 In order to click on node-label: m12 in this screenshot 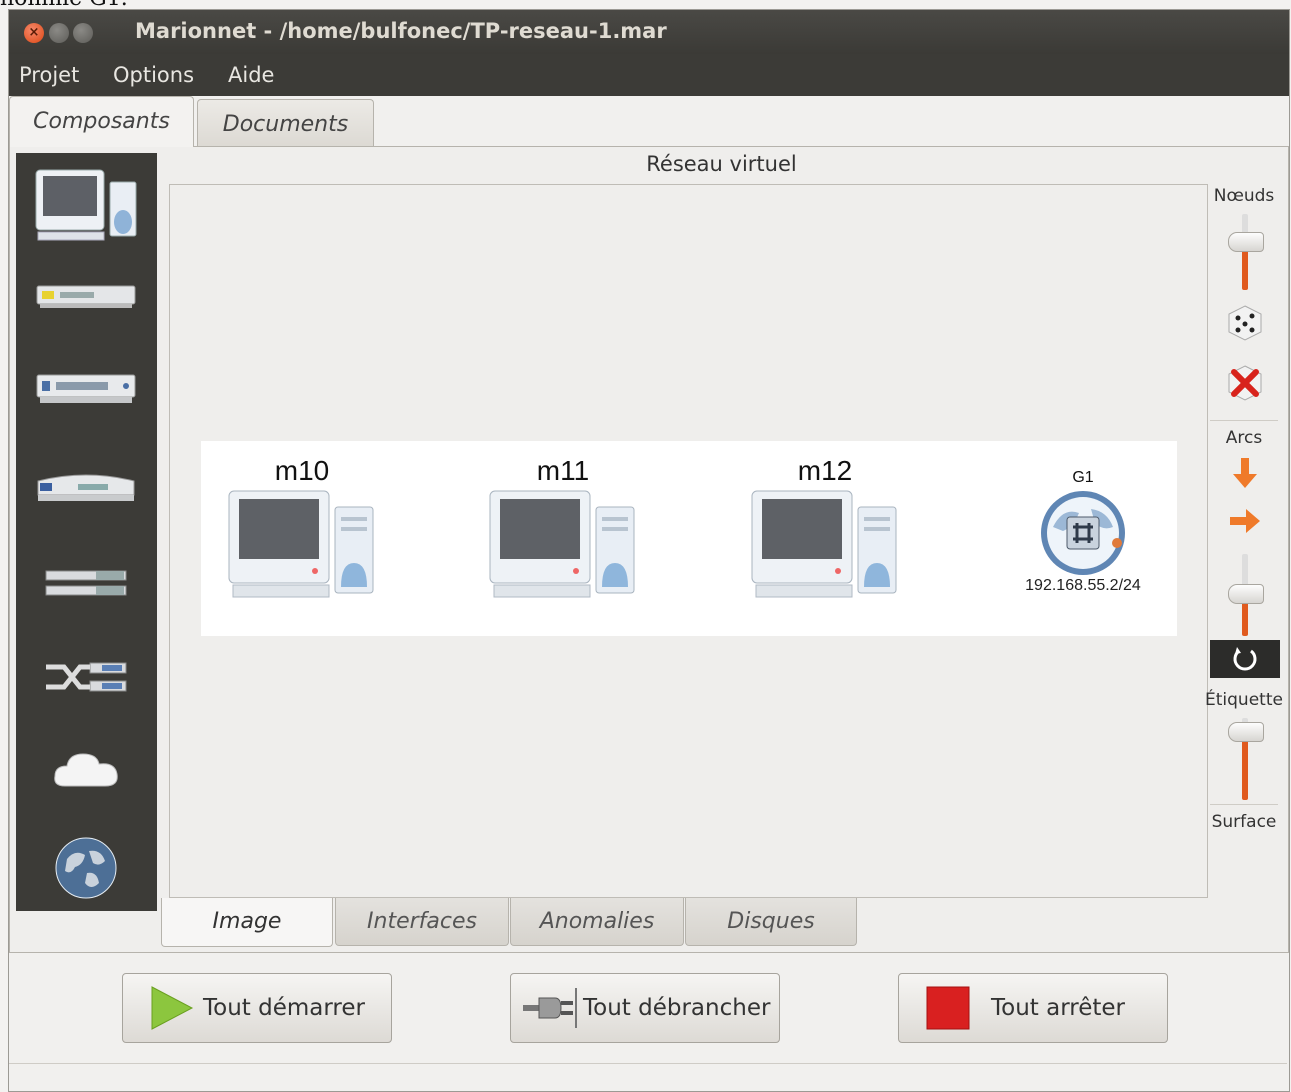, I will do `click(825, 470)`.